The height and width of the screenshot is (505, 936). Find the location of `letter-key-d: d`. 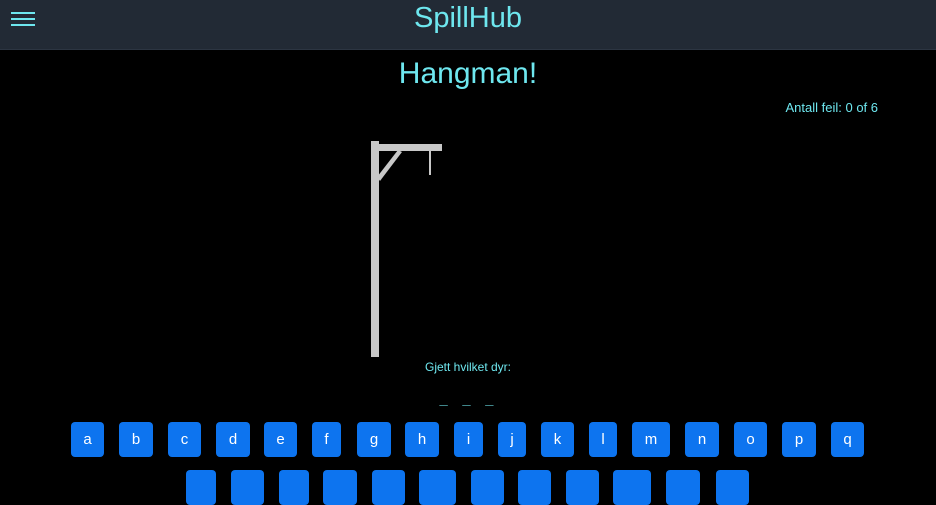

letter-key-d: d is located at coordinates (233, 439).